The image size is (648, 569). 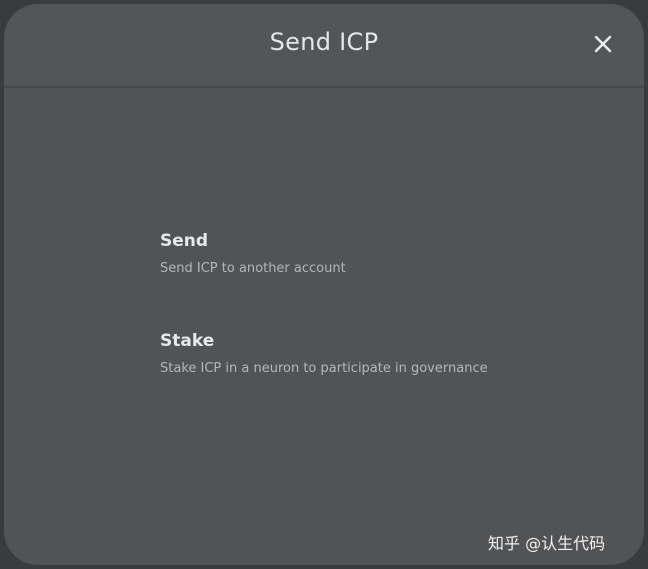 I want to click on send-option-title: Send, so click(x=184, y=241).